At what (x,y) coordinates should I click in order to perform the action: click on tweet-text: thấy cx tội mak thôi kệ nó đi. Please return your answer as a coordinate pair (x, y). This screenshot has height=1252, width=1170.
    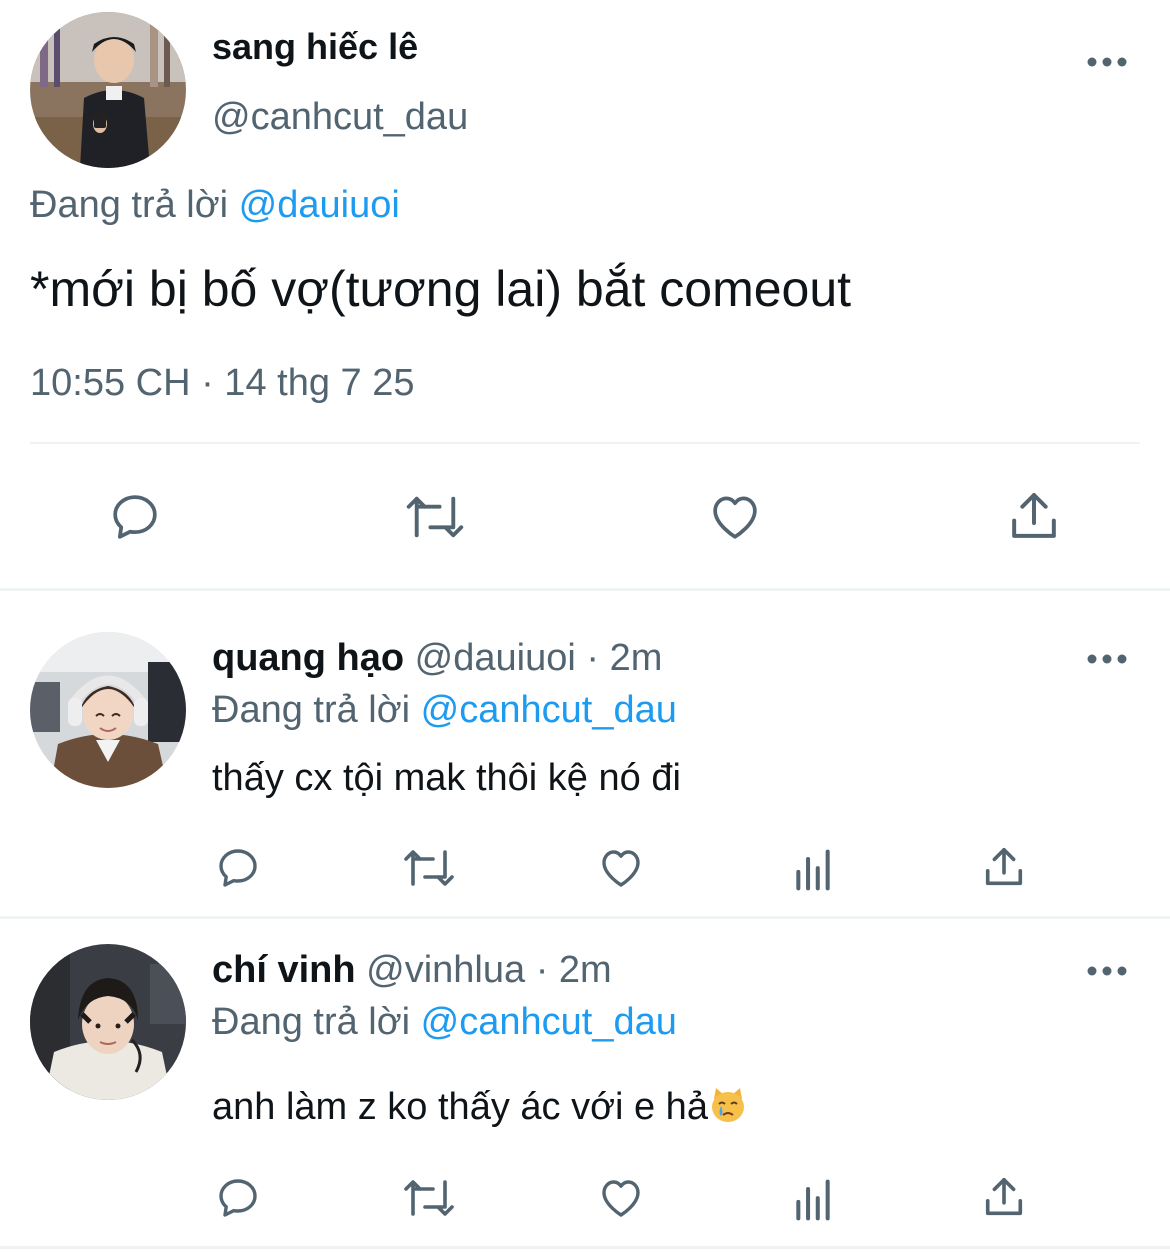
    Looking at the image, I should click on (446, 778).